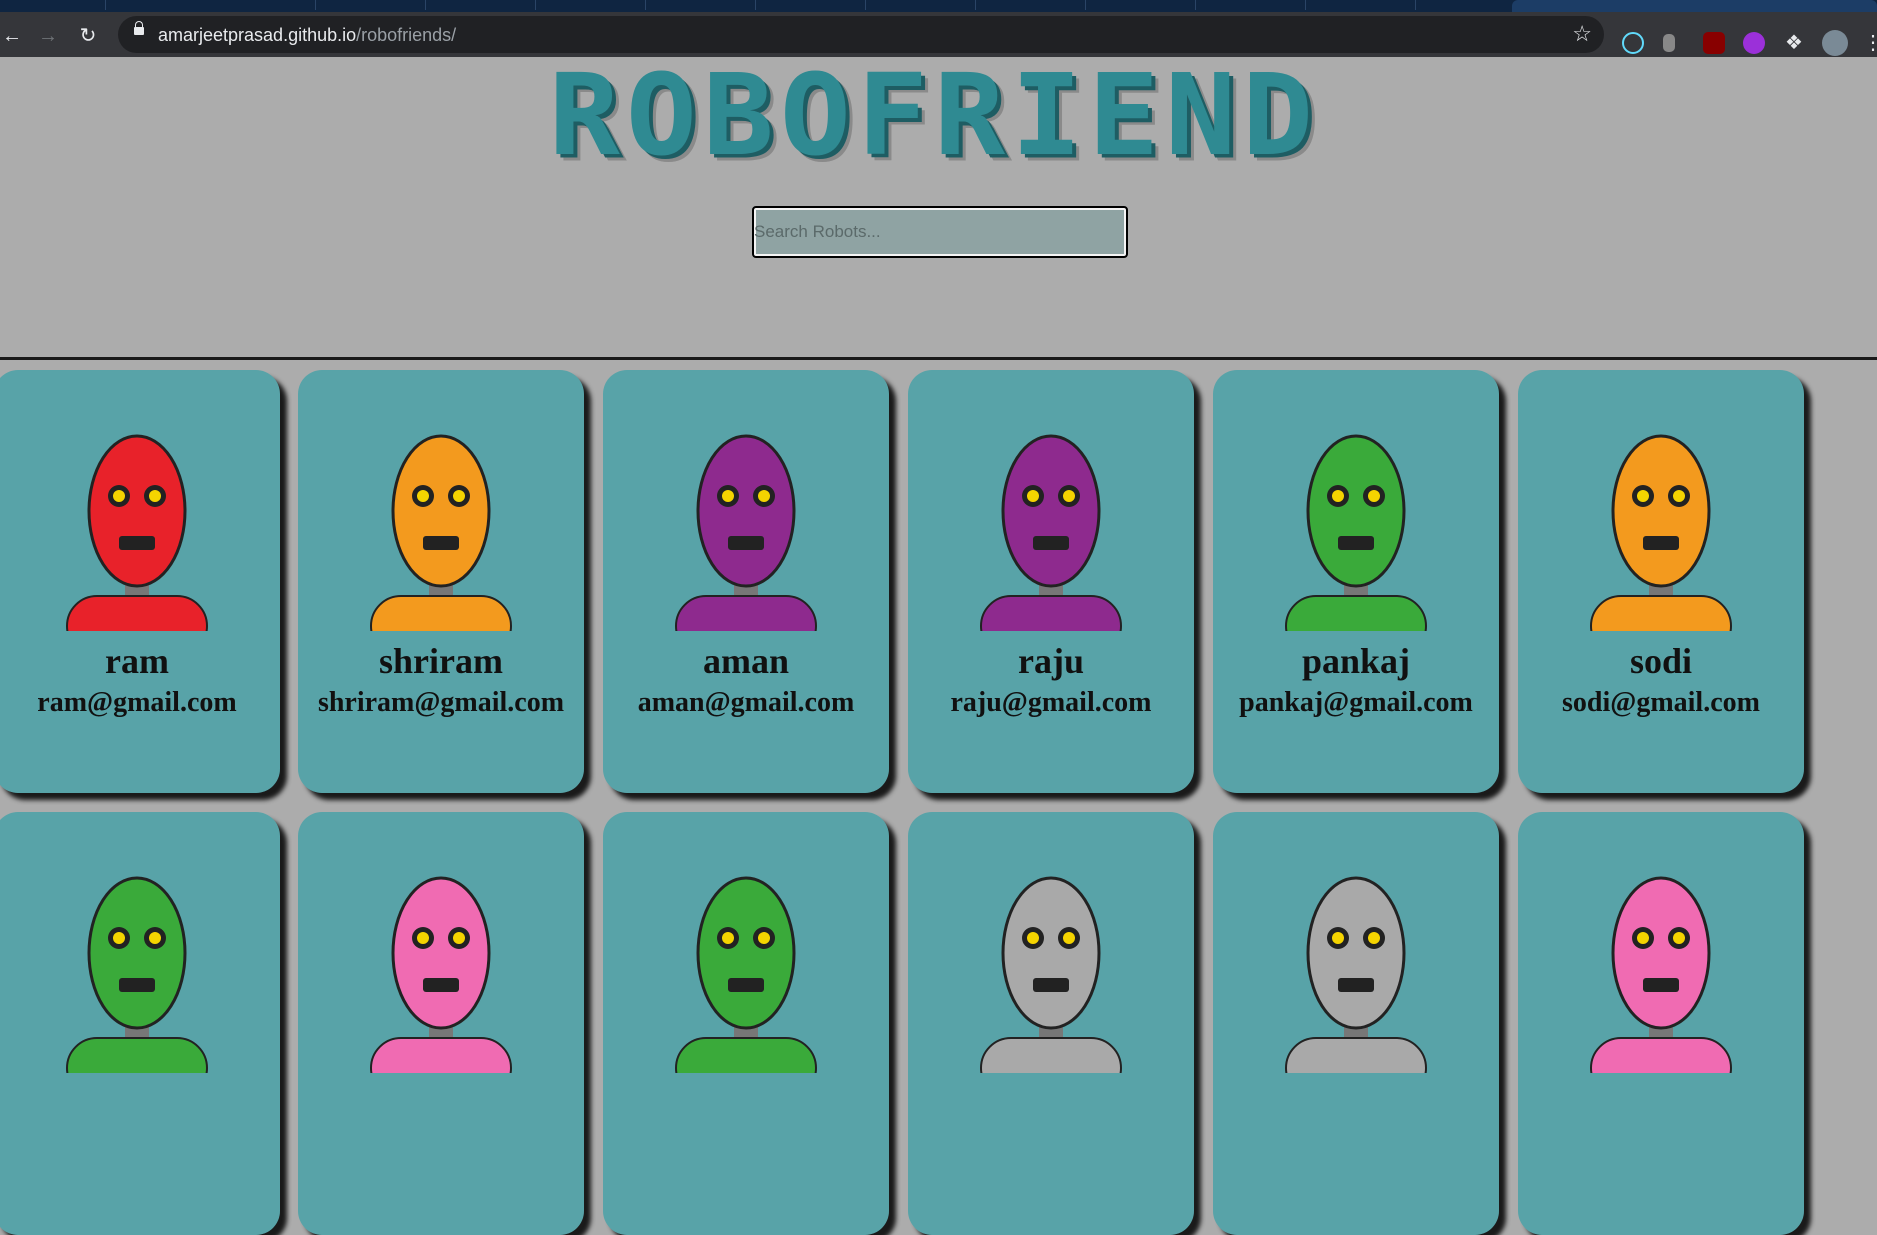 Image resolution: width=1877 pixels, height=1235 pixels. I want to click on react-devtools-icon, so click(1633, 43).